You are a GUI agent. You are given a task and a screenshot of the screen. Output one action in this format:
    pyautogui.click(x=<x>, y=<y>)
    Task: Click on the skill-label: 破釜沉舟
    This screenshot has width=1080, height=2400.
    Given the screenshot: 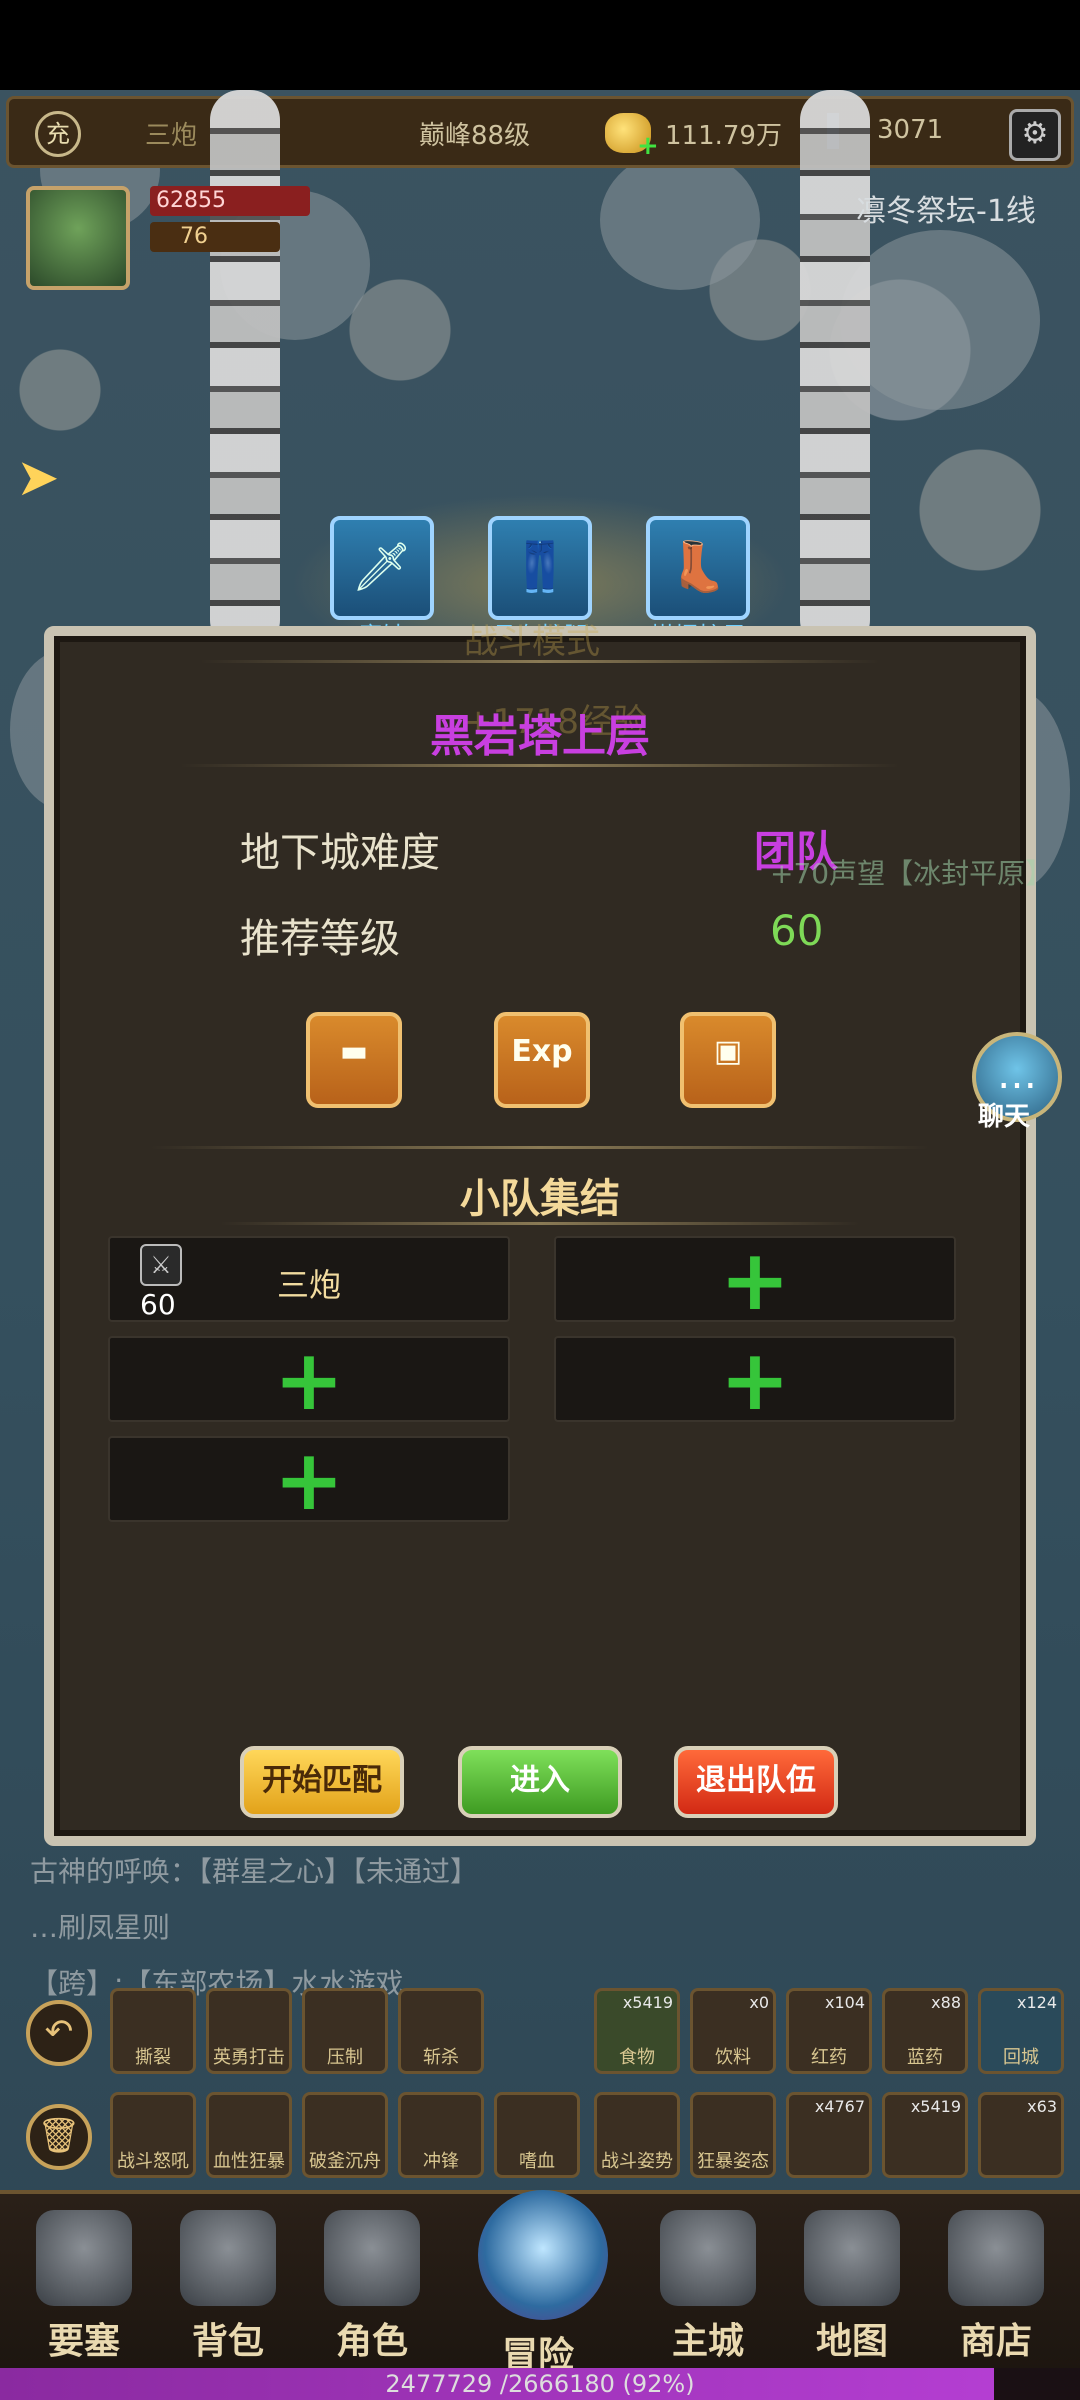 What is the action you would take?
    pyautogui.click(x=345, y=2161)
    